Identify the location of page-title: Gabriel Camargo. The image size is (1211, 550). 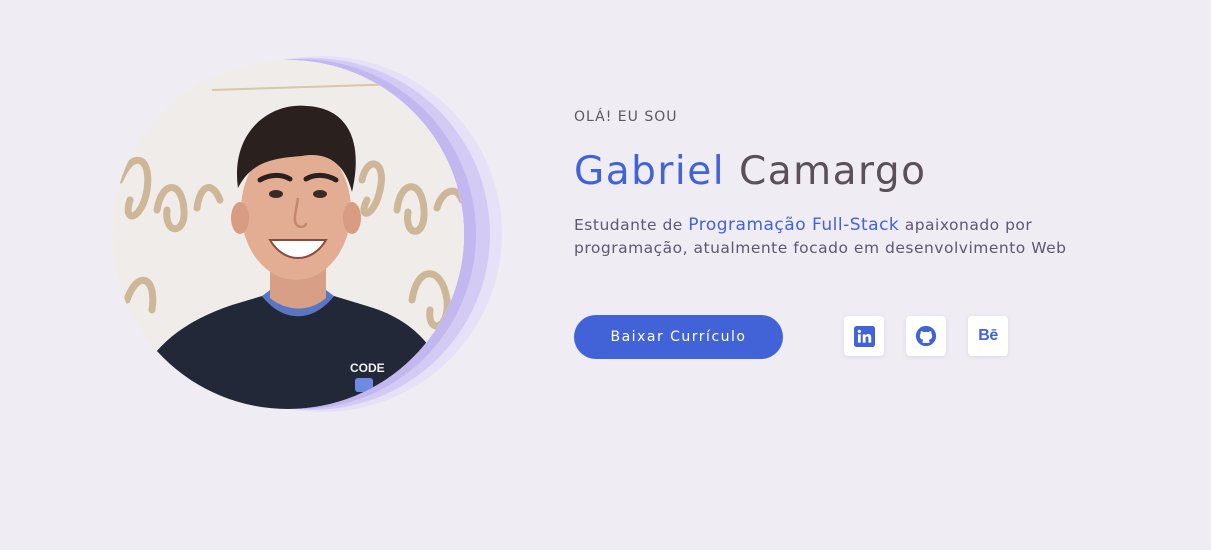
(834, 172).